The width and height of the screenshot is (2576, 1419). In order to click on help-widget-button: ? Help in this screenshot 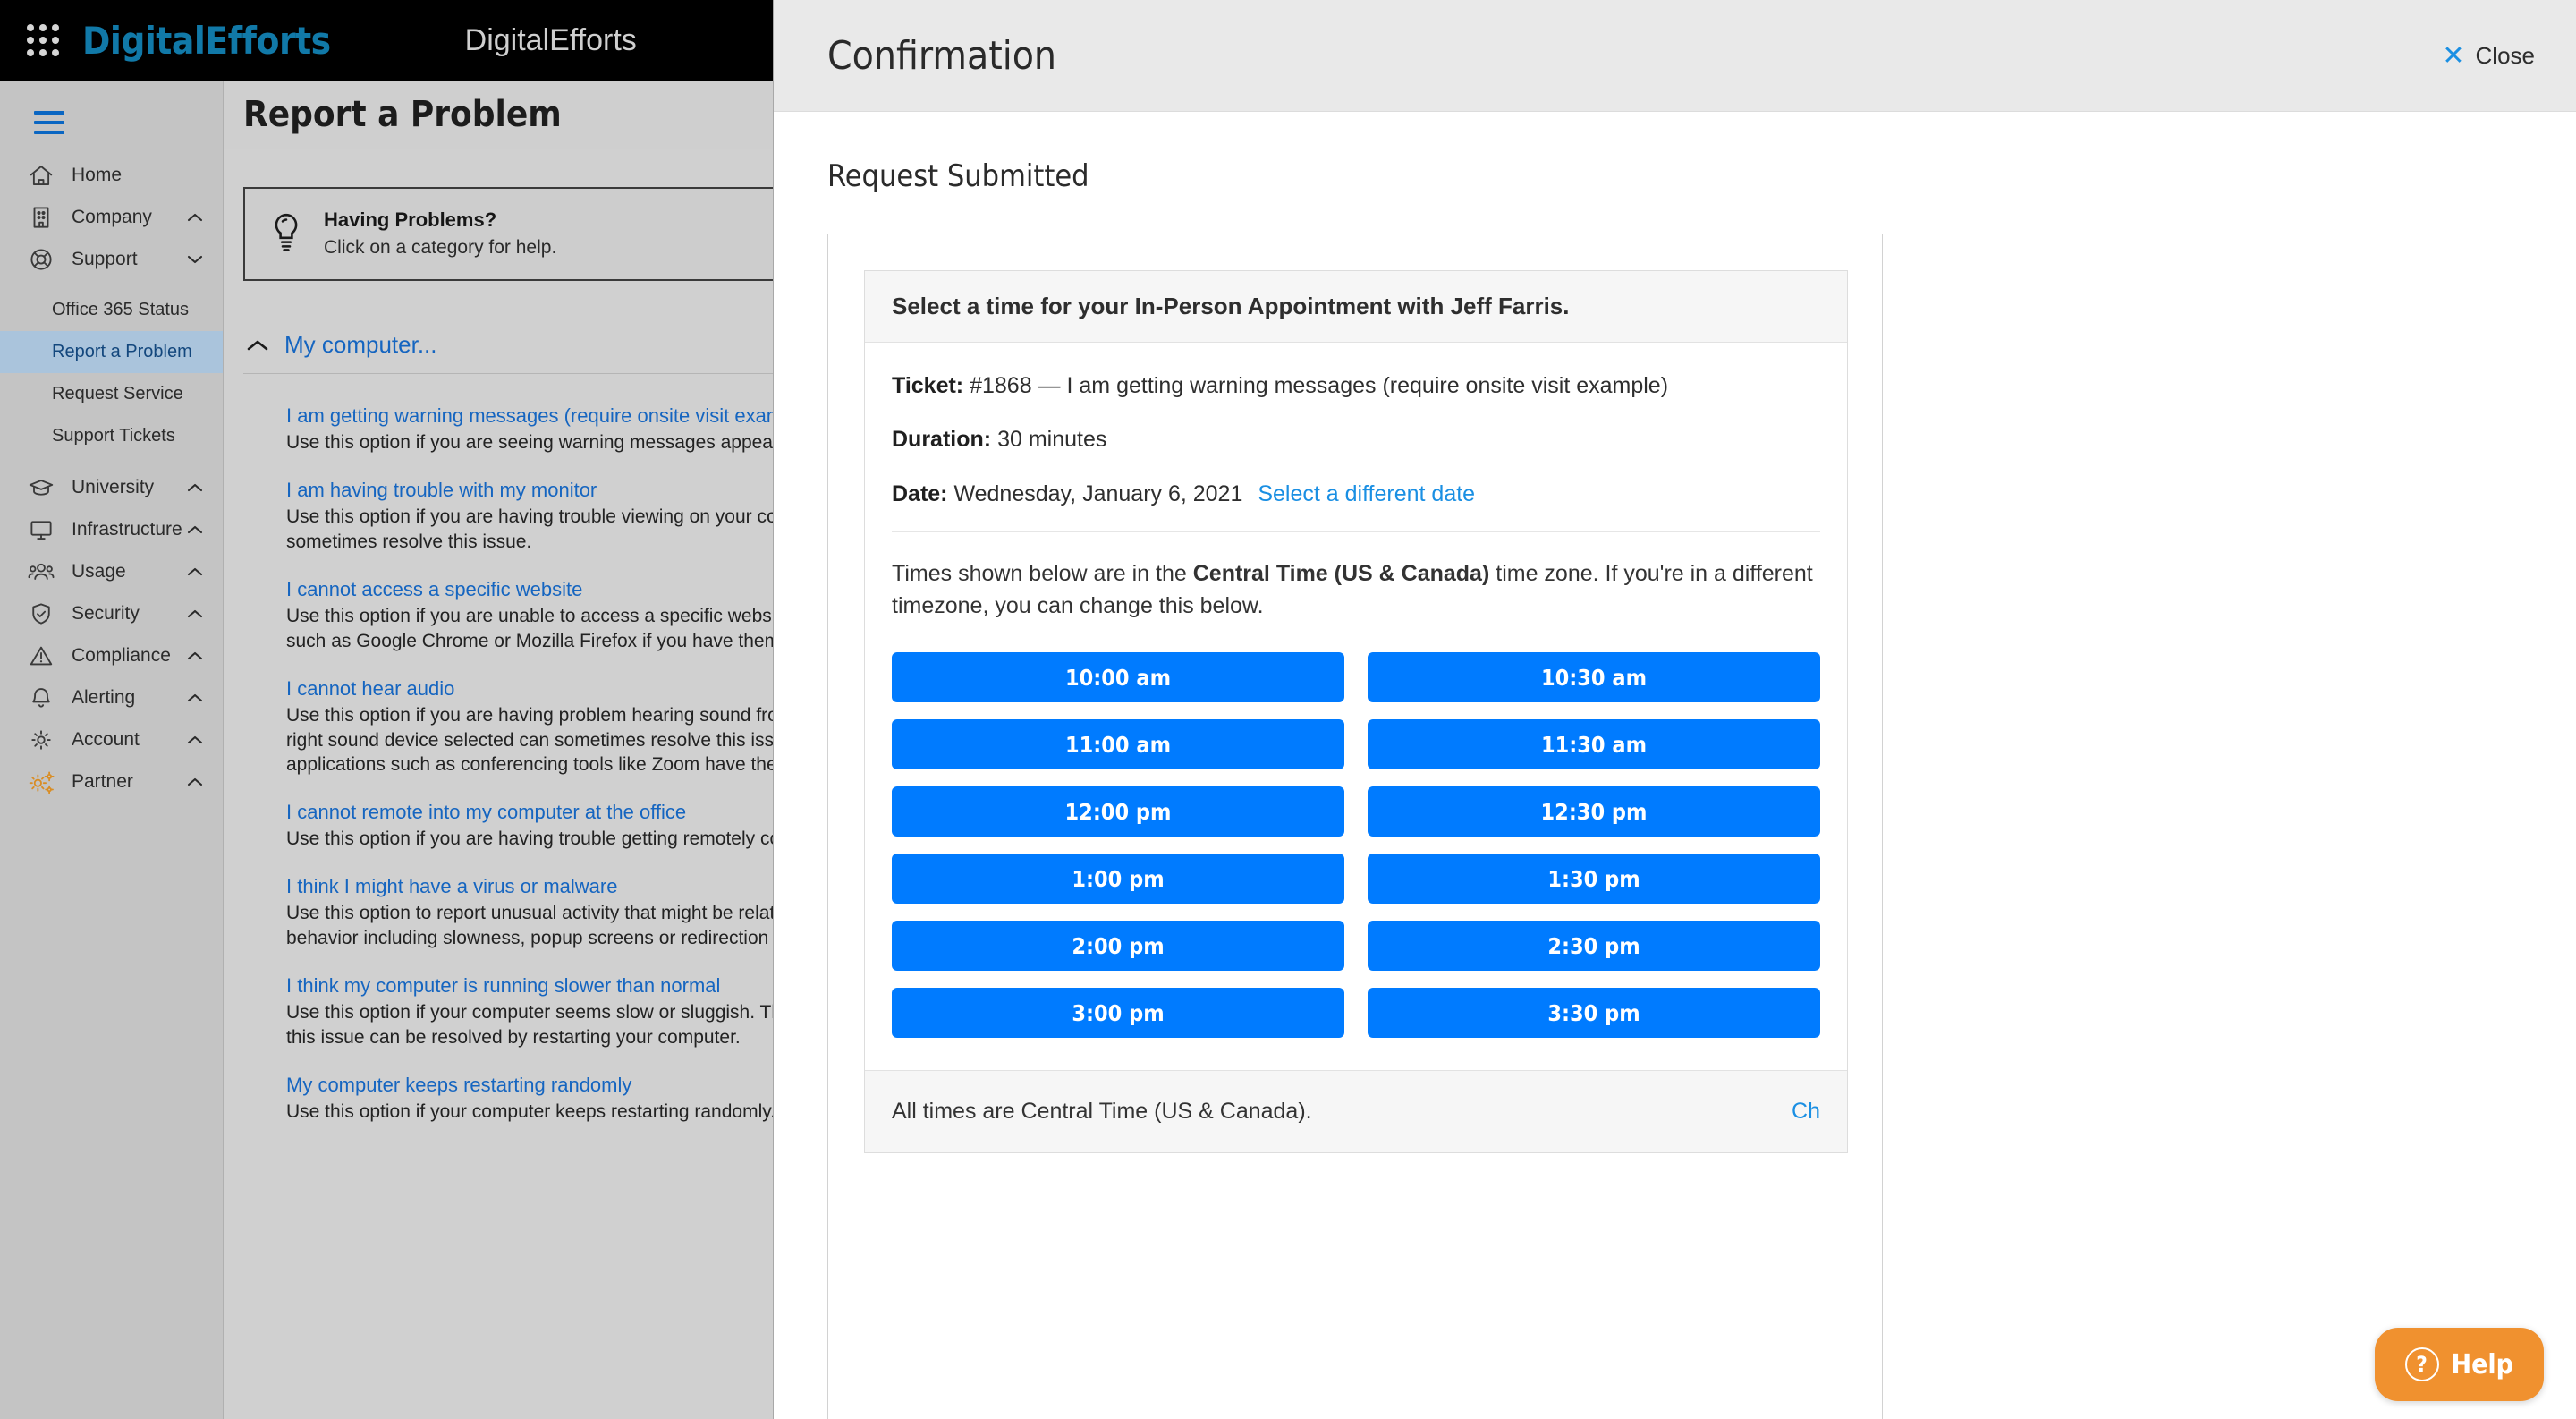, I will do `click(2459, 1364)`.